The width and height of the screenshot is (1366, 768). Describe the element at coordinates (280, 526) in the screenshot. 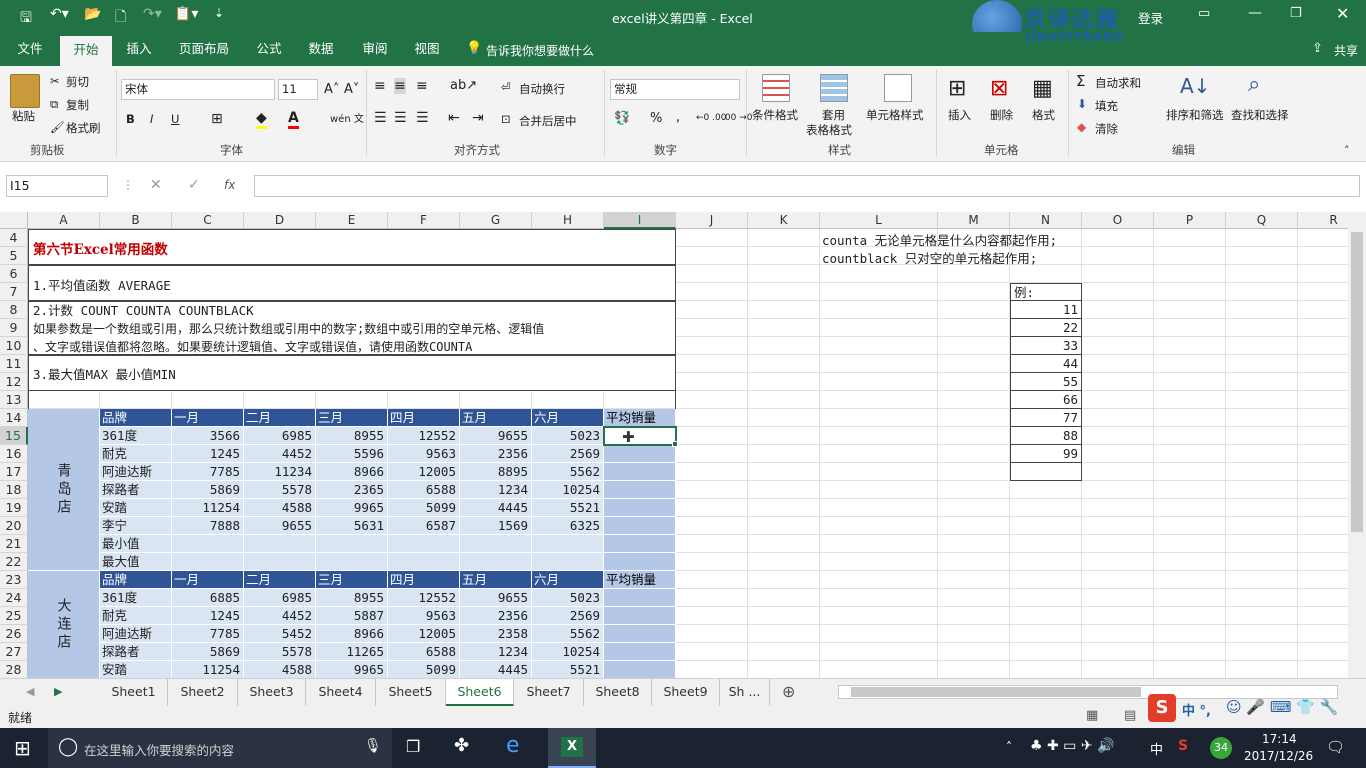

I see `sales-cell: 9655` at that location.